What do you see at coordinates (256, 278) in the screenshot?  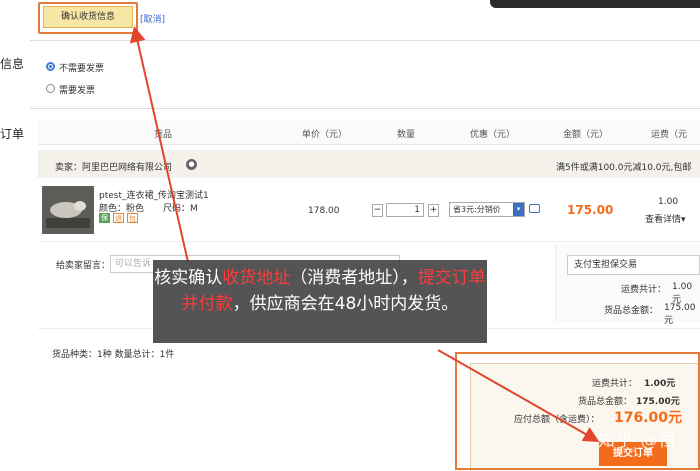 I see `caption-highlight: 收货地址` at bounding box center [256, 278].